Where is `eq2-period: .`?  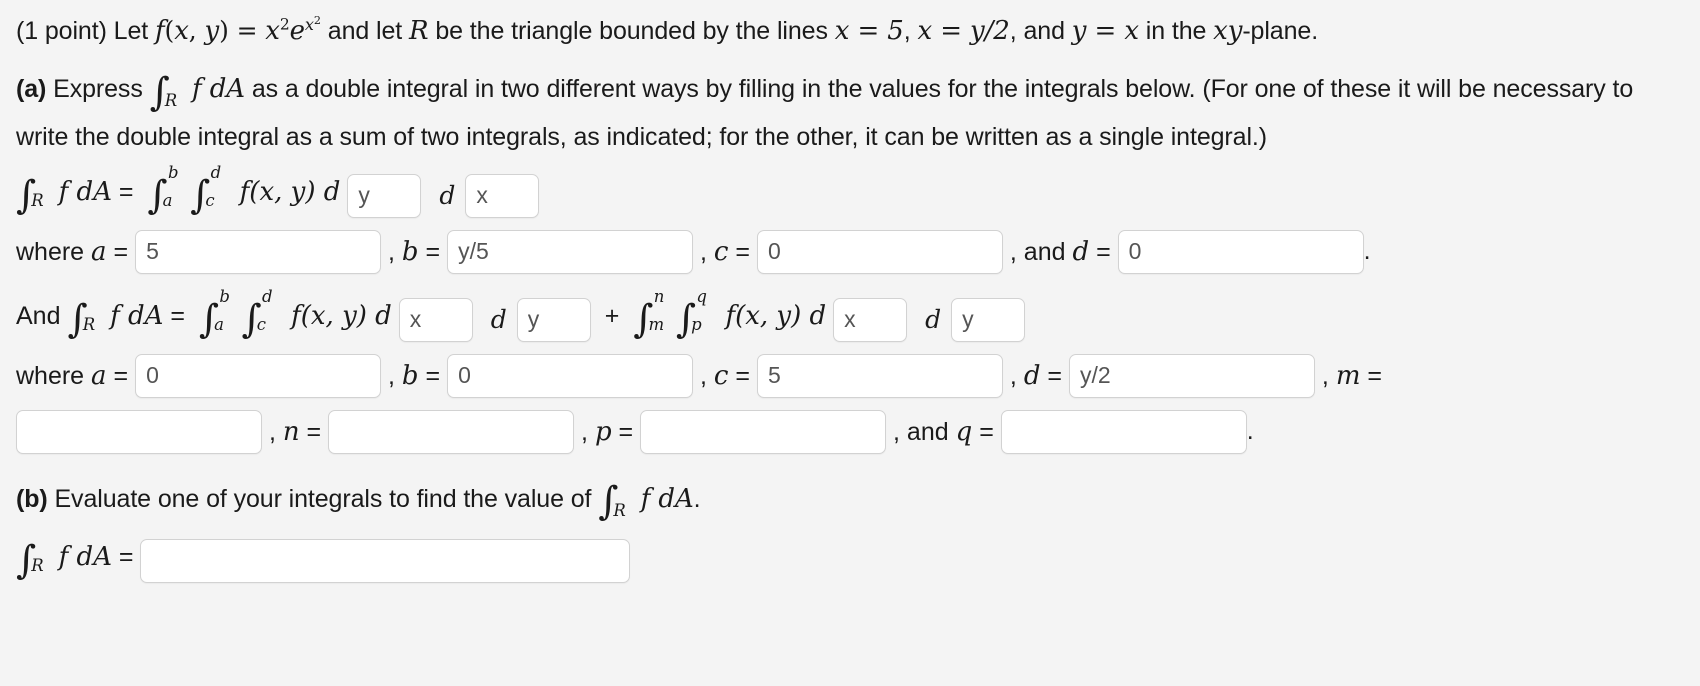 eq2-period: . is located at coordinates (1250, 431).